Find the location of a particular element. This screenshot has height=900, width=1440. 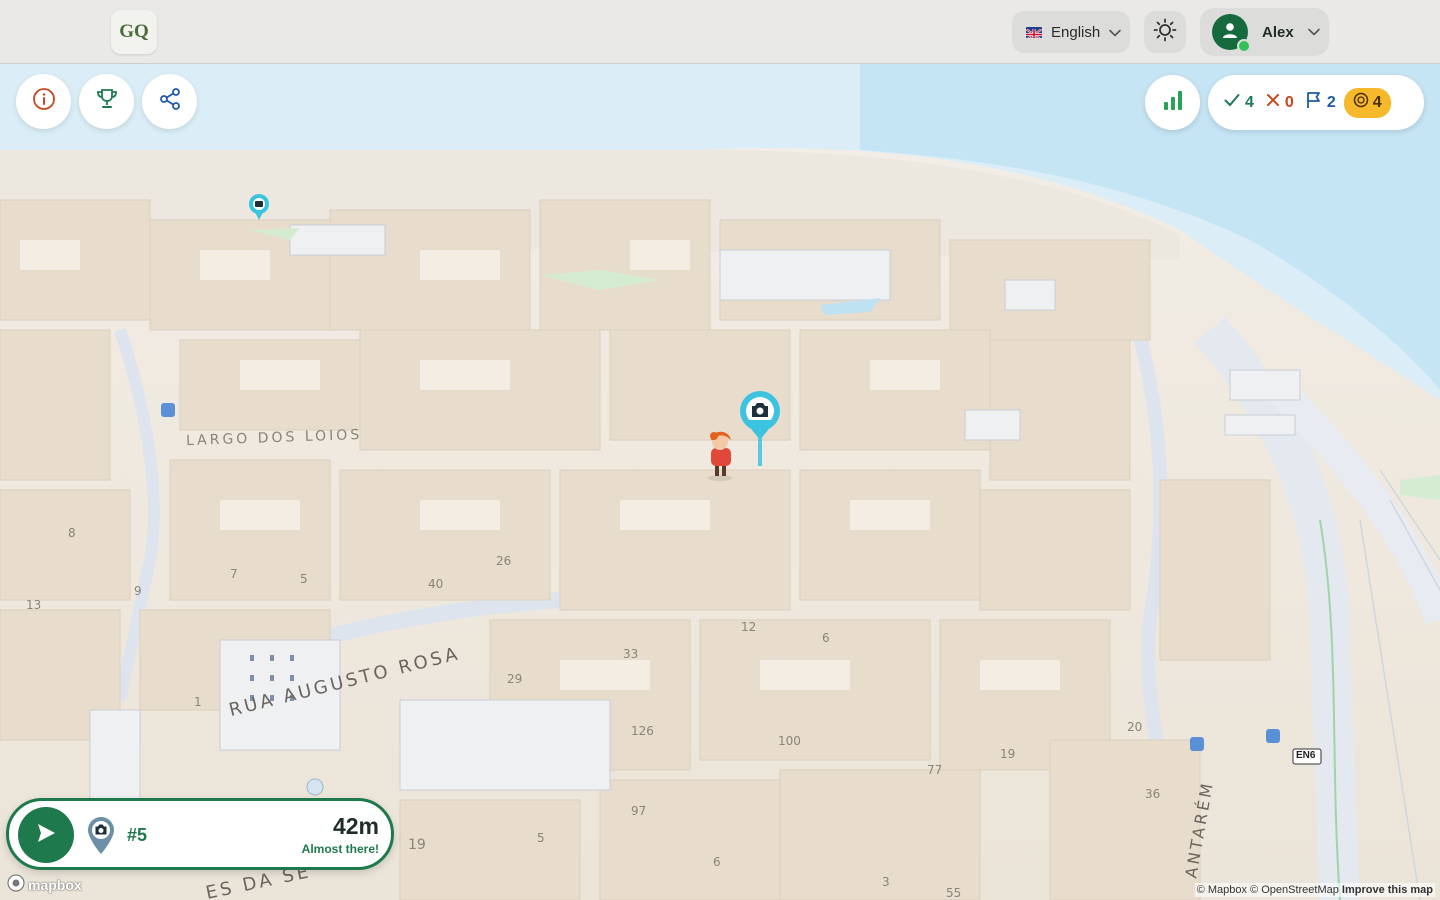

check-icon is located at coordinates (1232, 102).